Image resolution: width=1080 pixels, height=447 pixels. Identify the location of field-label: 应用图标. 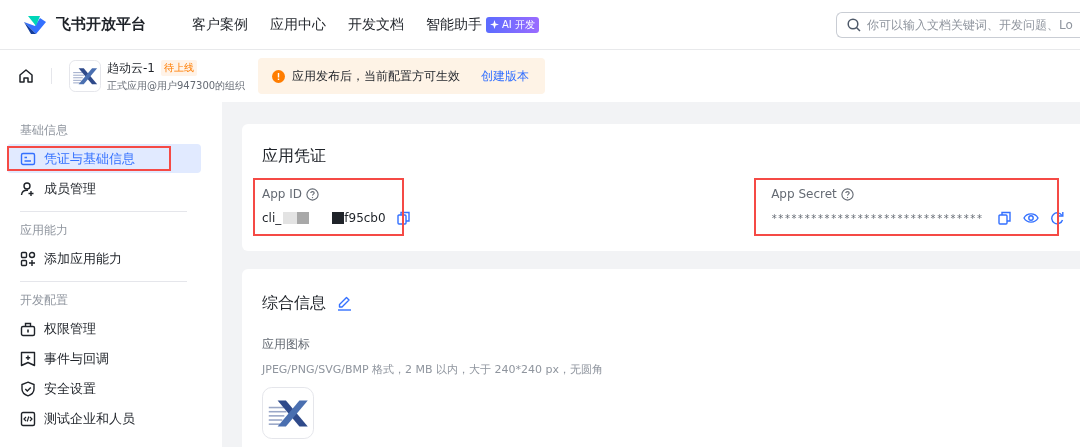
(286, 344).